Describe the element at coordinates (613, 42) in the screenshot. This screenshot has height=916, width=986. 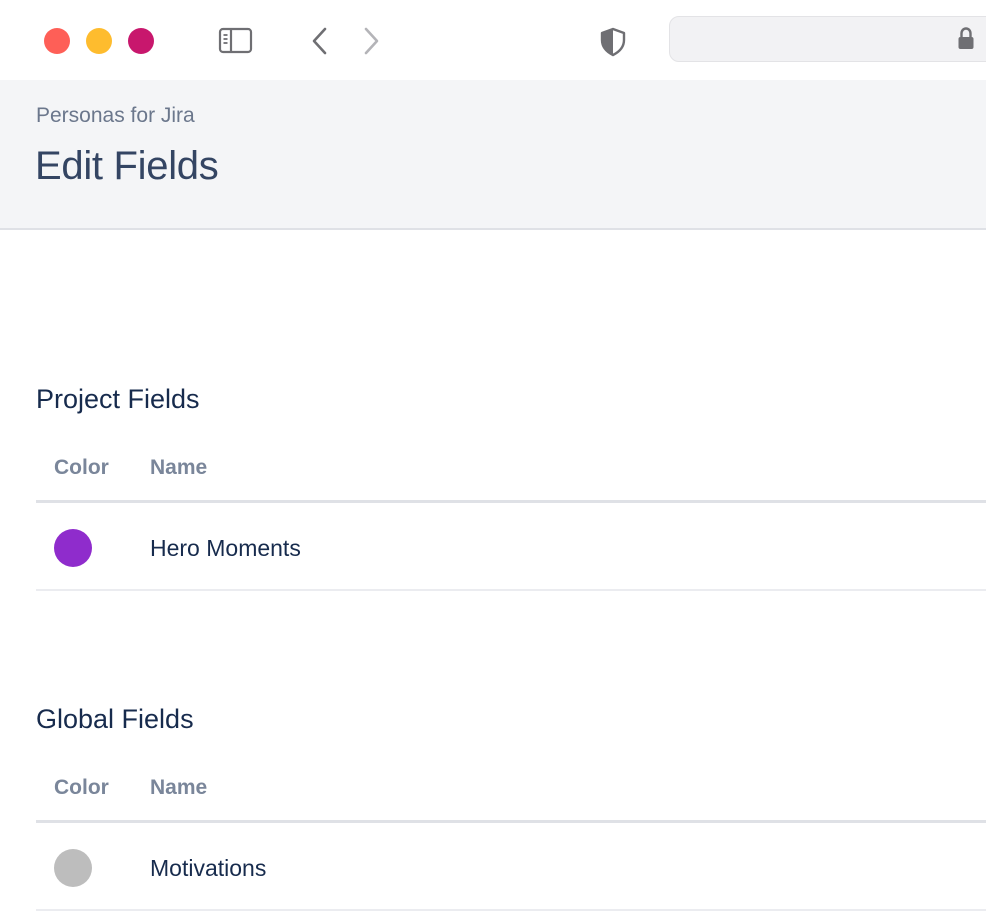
I see `shield-icon` at that location.